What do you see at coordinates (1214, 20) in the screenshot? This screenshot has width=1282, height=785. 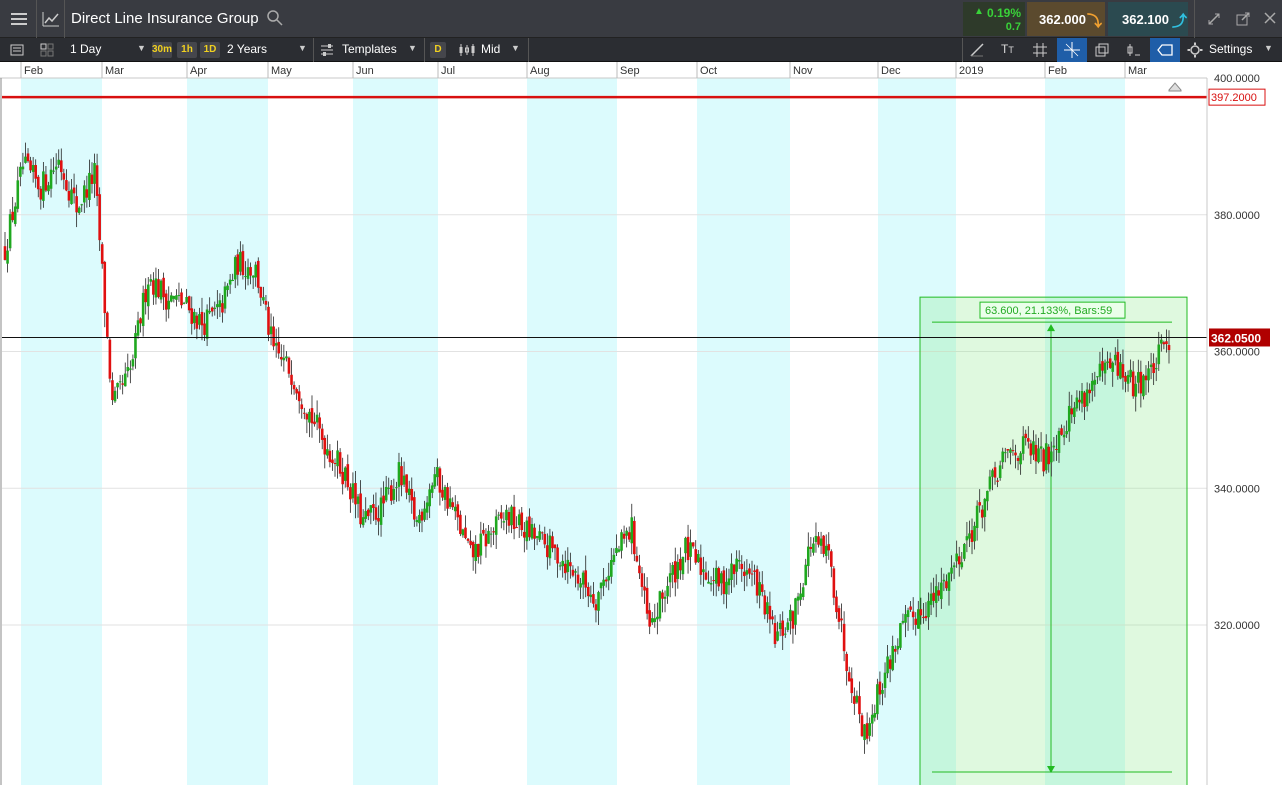 I see `collapse-icon` at bounding box center [1214, 20].